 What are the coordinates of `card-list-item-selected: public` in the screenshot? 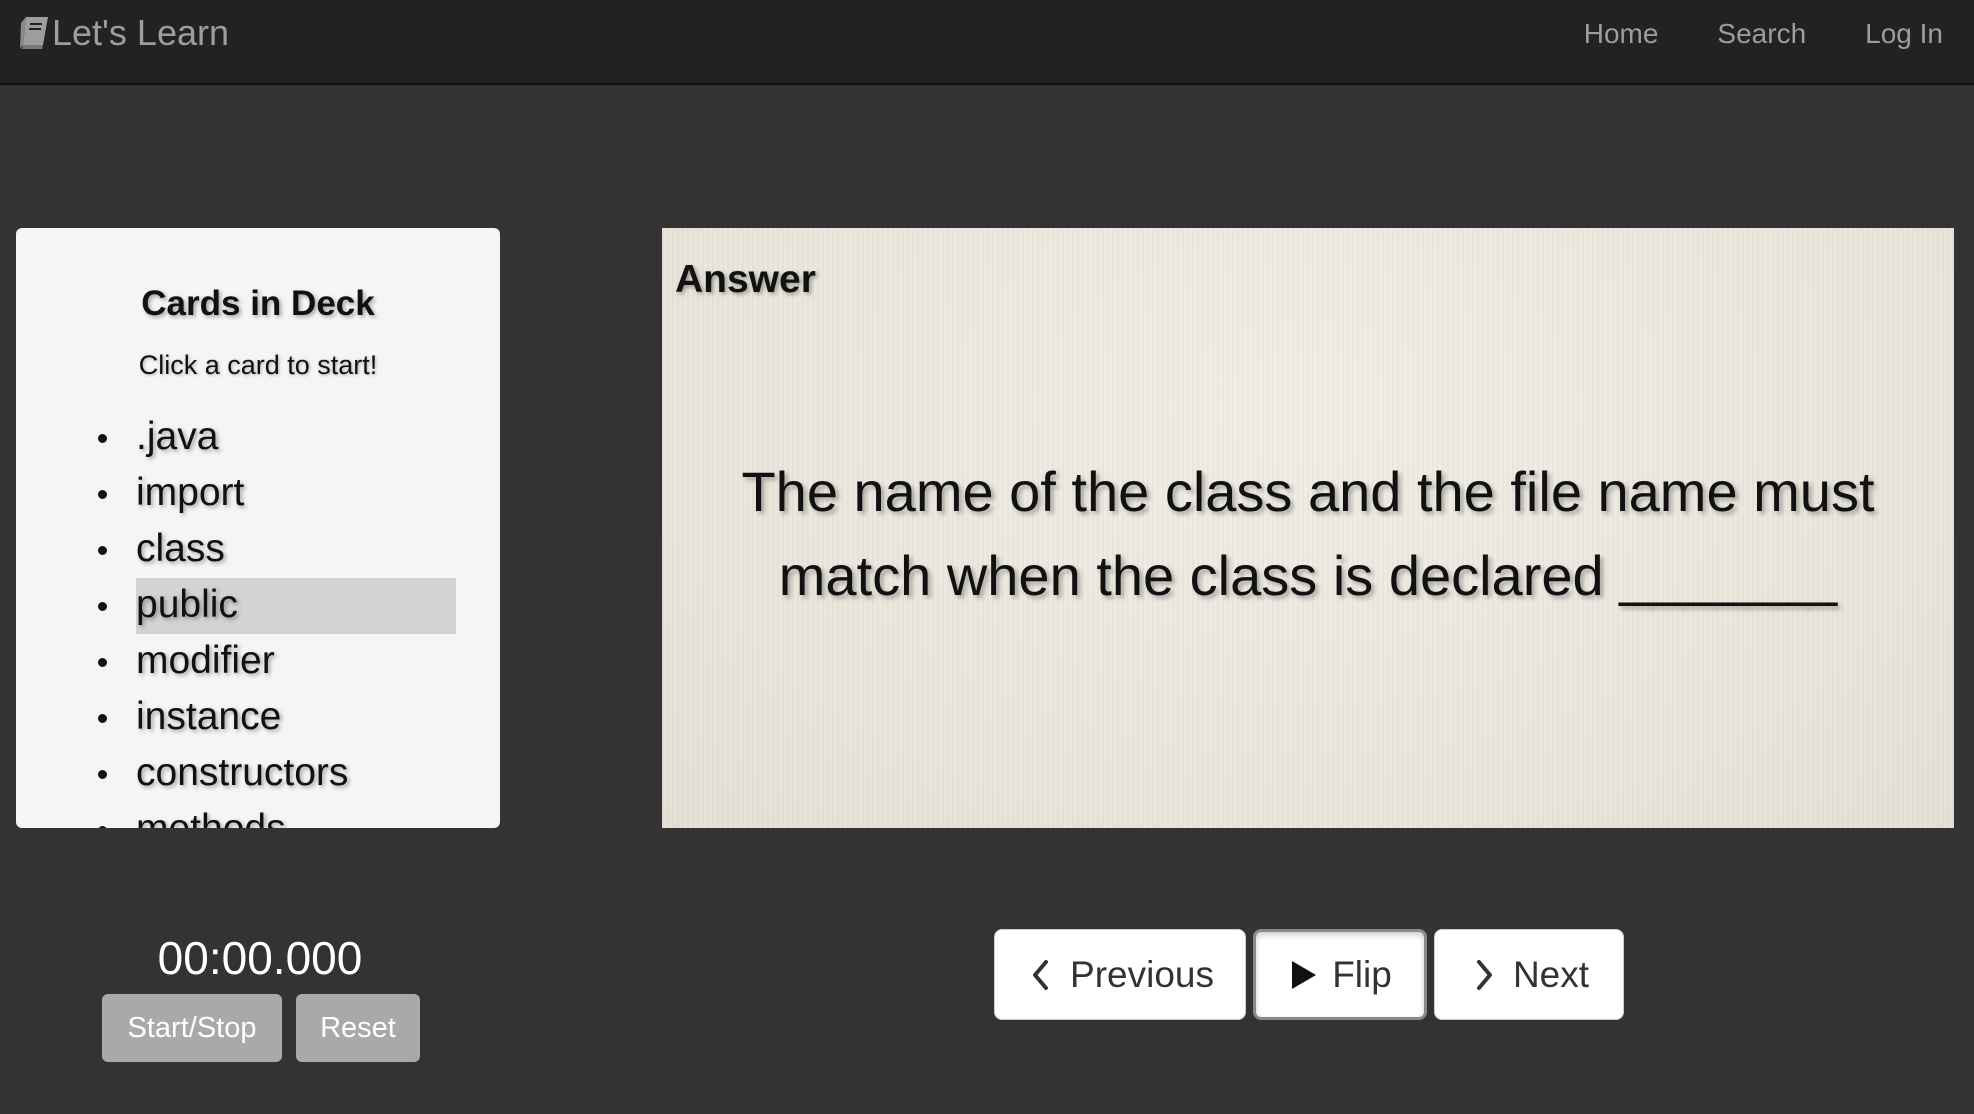 It's located at (258, 606).